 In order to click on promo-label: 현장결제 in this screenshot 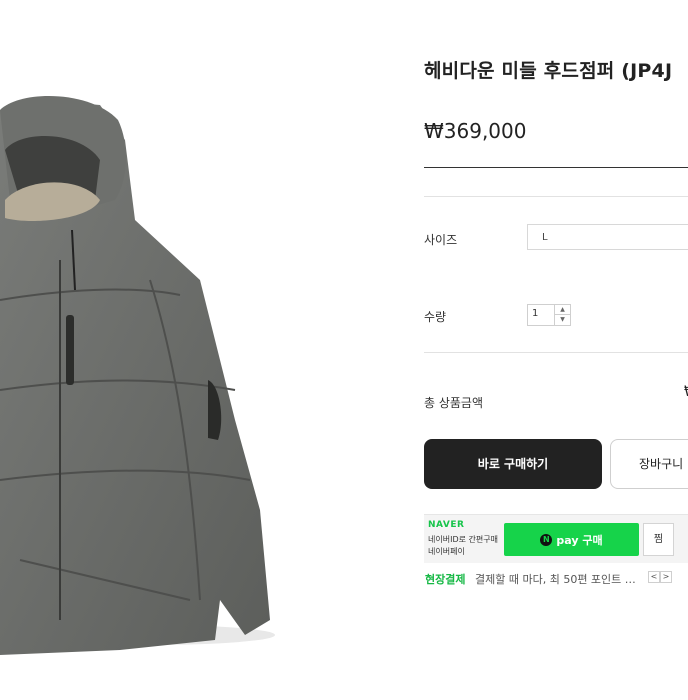, I will do `click(445, 579)`.